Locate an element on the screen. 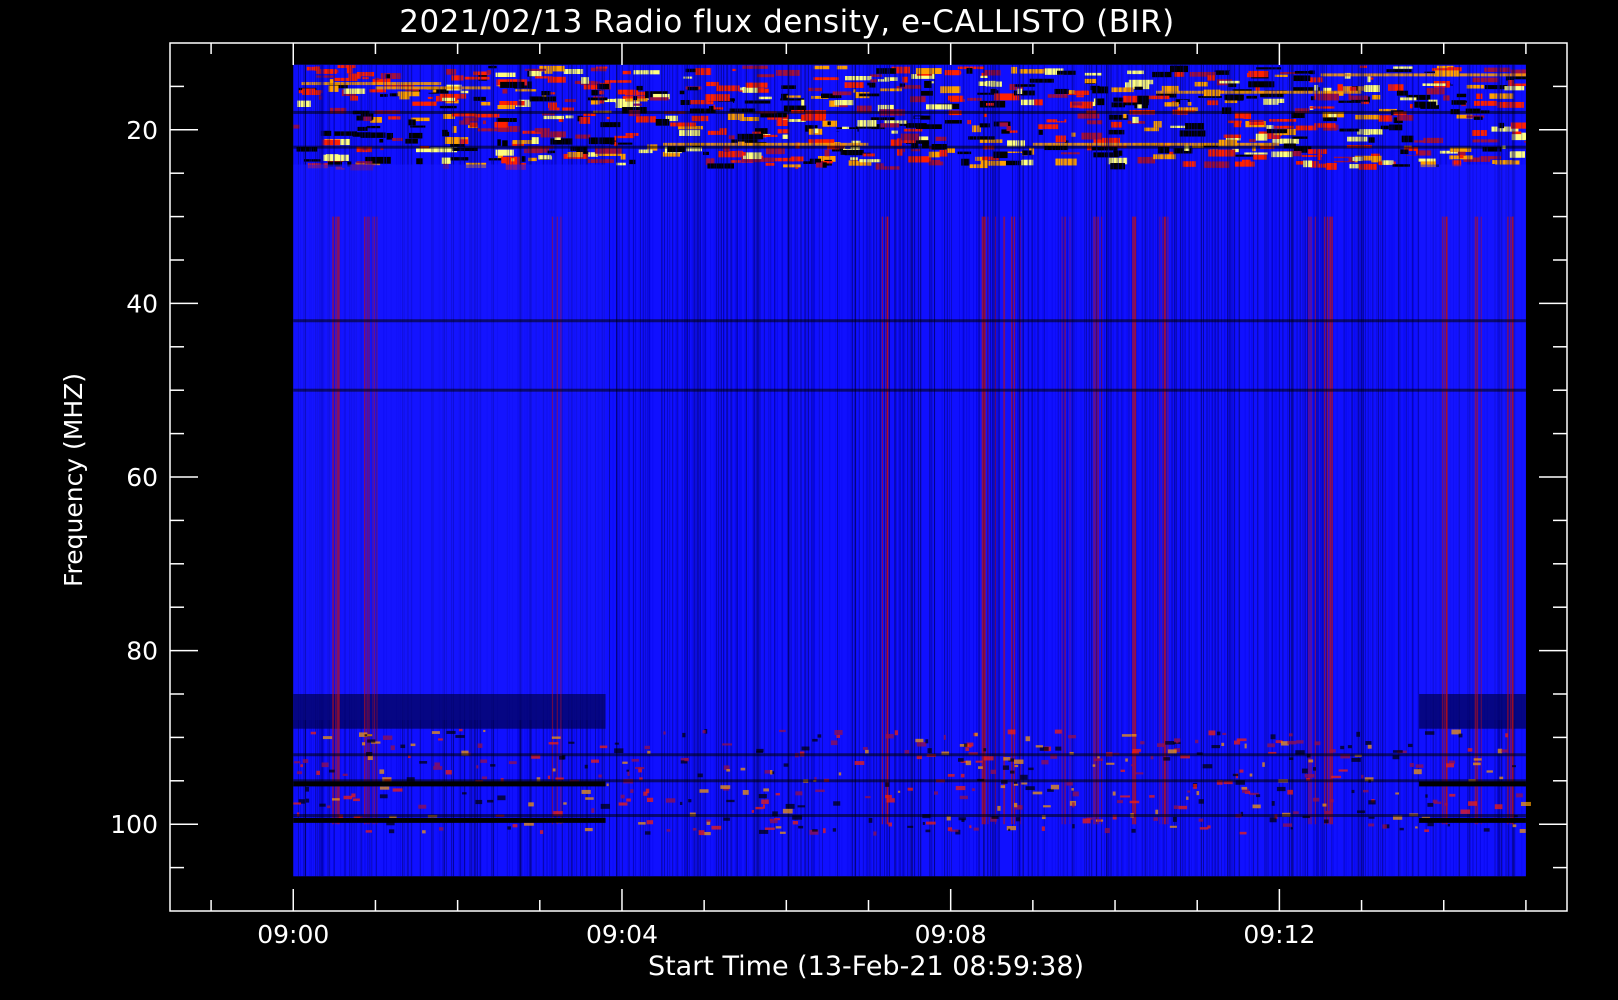 Image resolution: width=1618 pixels, height=1000 pixels. dark-region is located at coordinates (449, 711).